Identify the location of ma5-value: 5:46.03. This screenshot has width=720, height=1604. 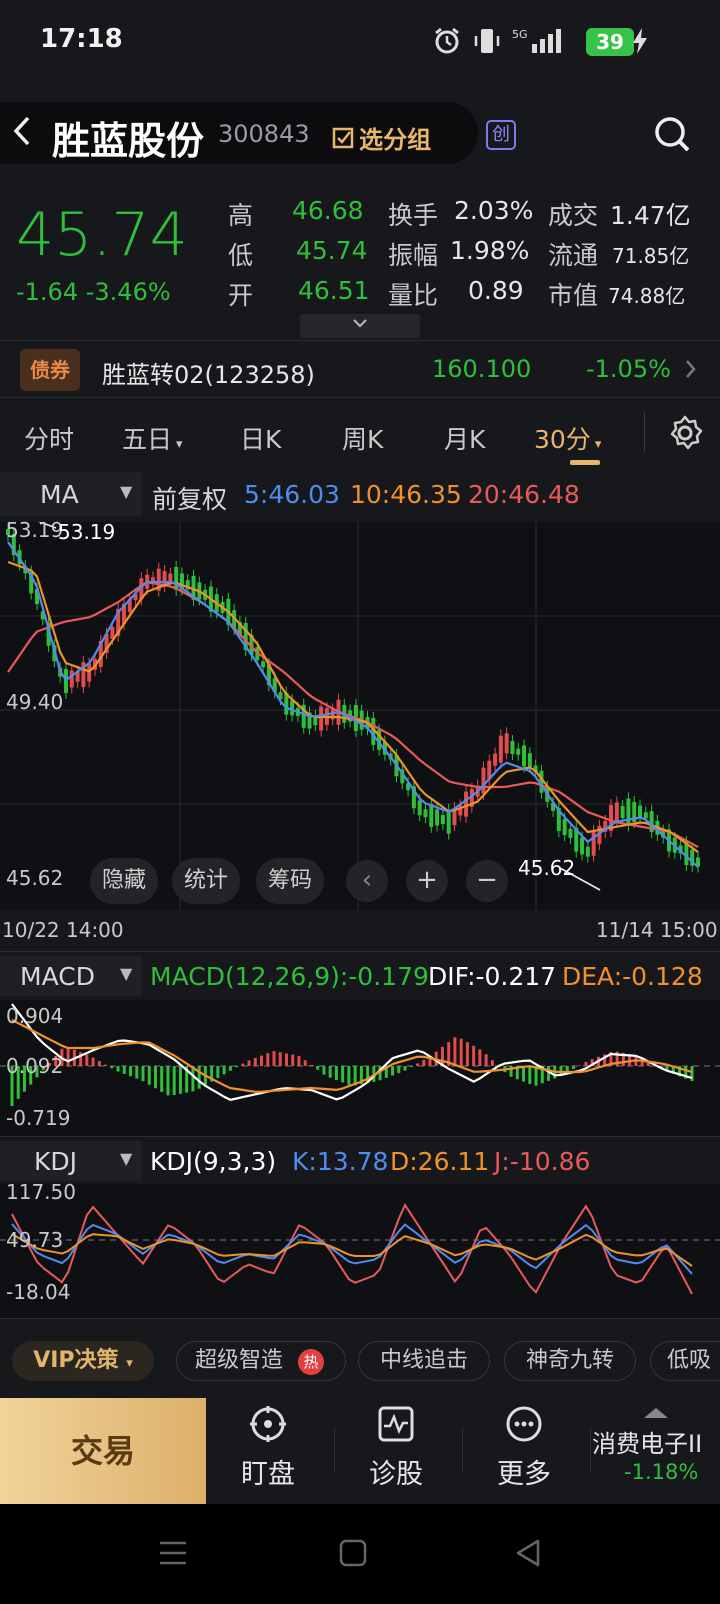
(292, 494).